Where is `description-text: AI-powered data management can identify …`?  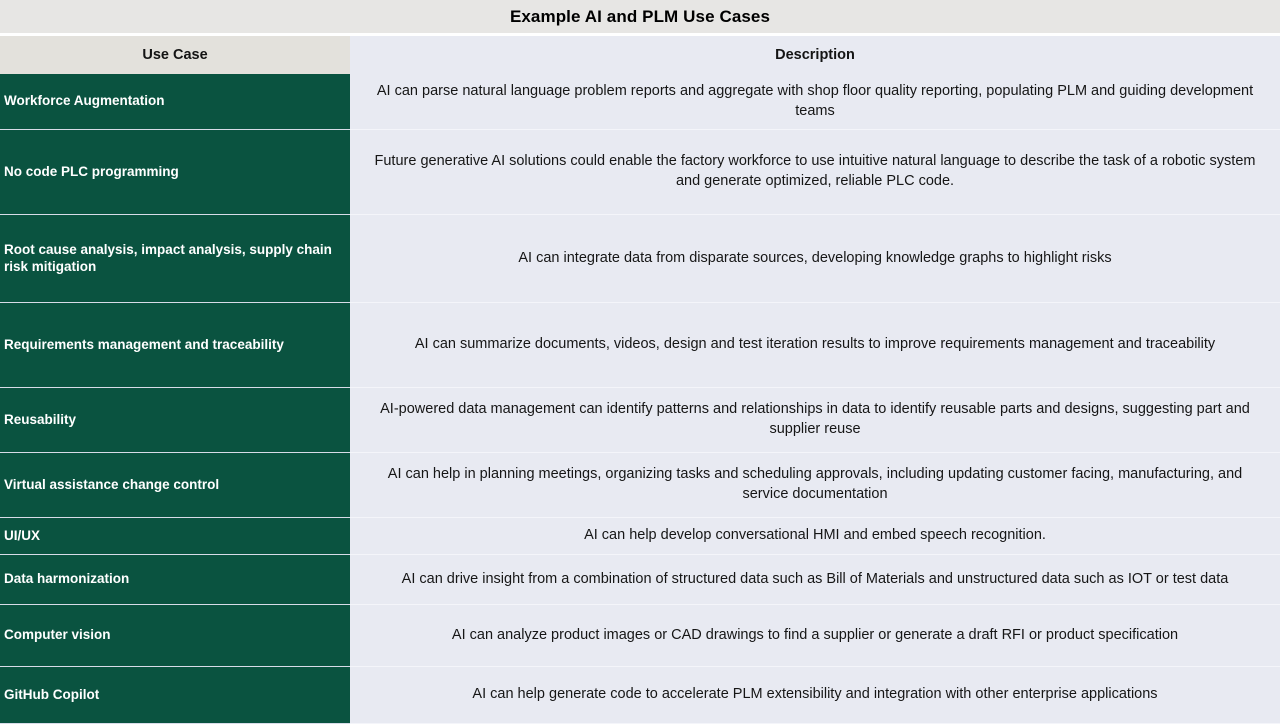 description-text: AI-powered data management can identify … is located at coordinates (815, 419).